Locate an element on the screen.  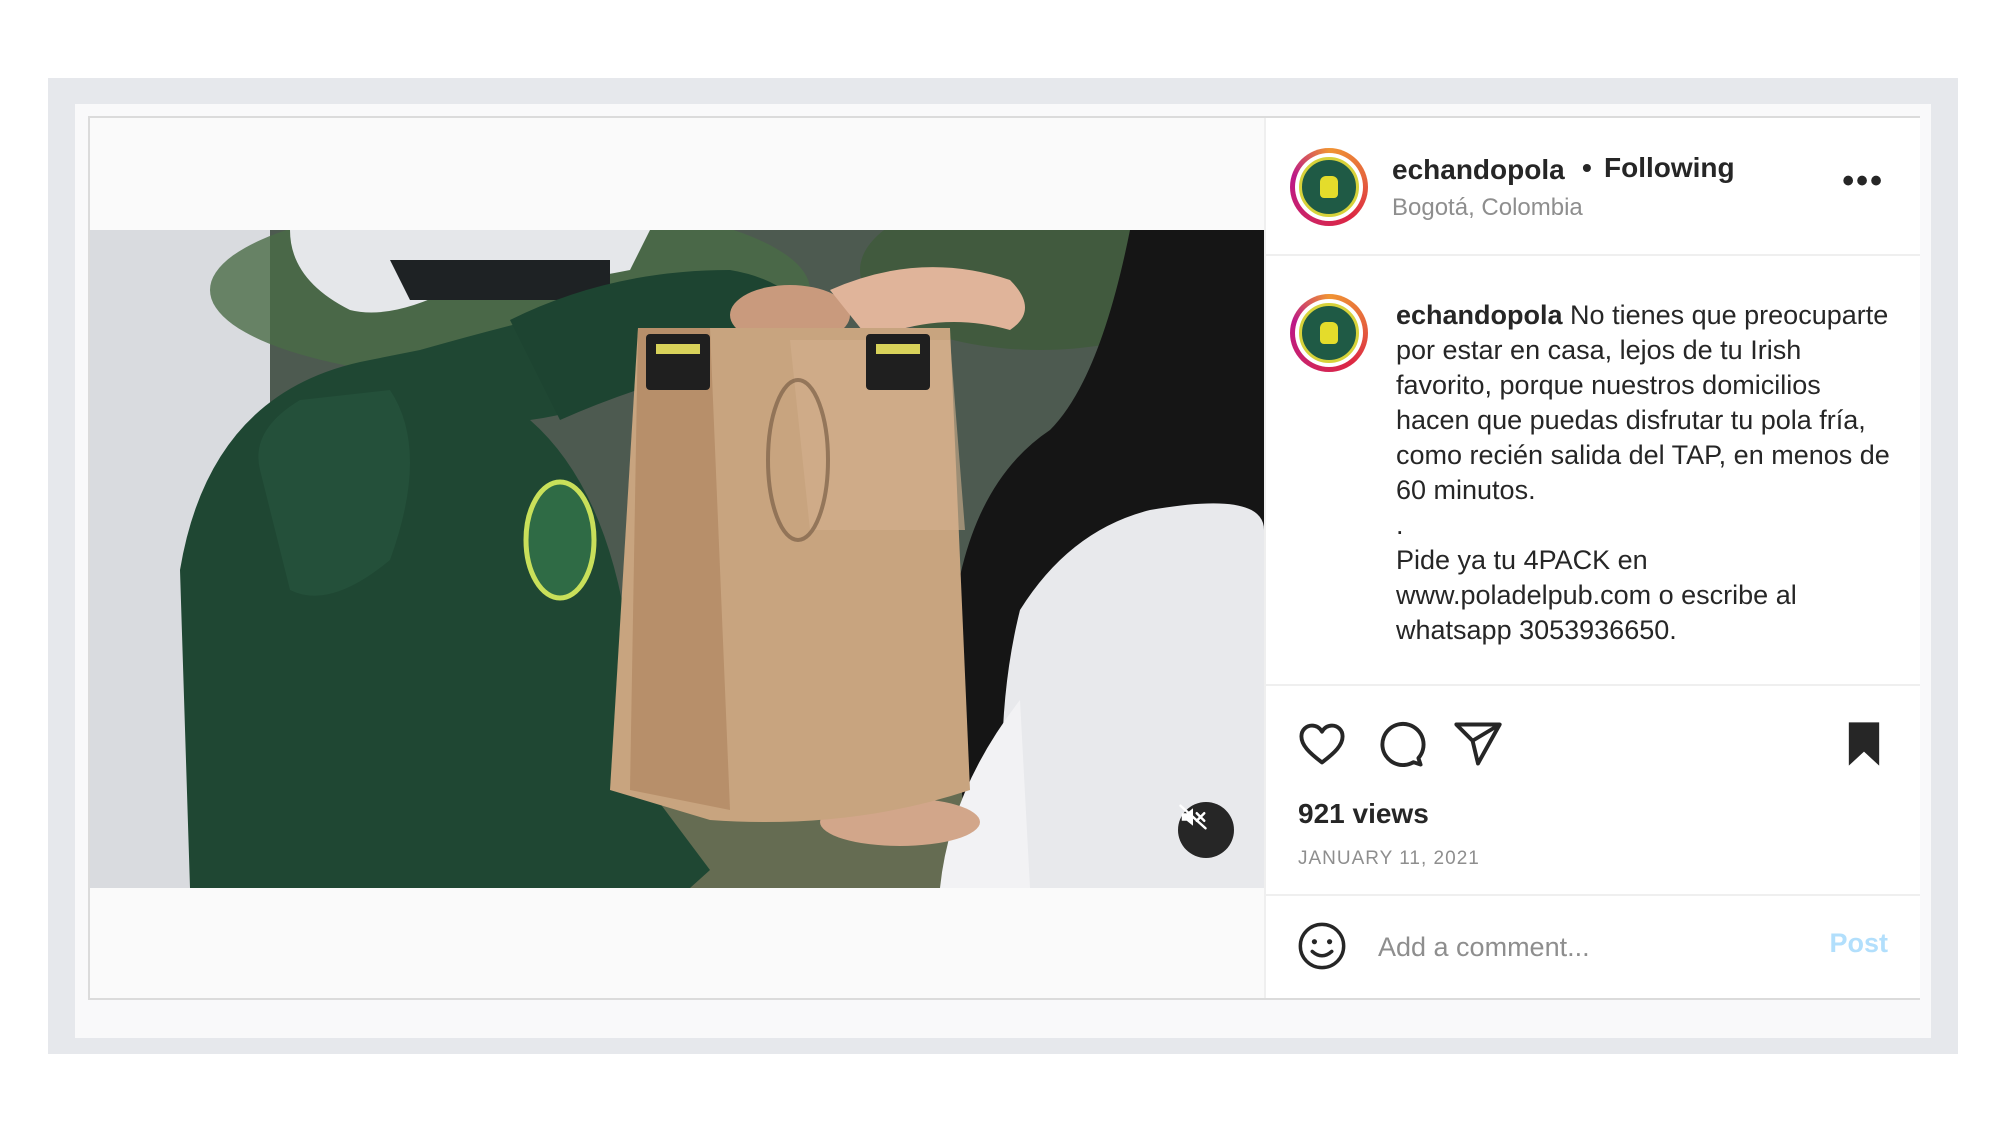
mute-button is located at coordinates (1206, 830).